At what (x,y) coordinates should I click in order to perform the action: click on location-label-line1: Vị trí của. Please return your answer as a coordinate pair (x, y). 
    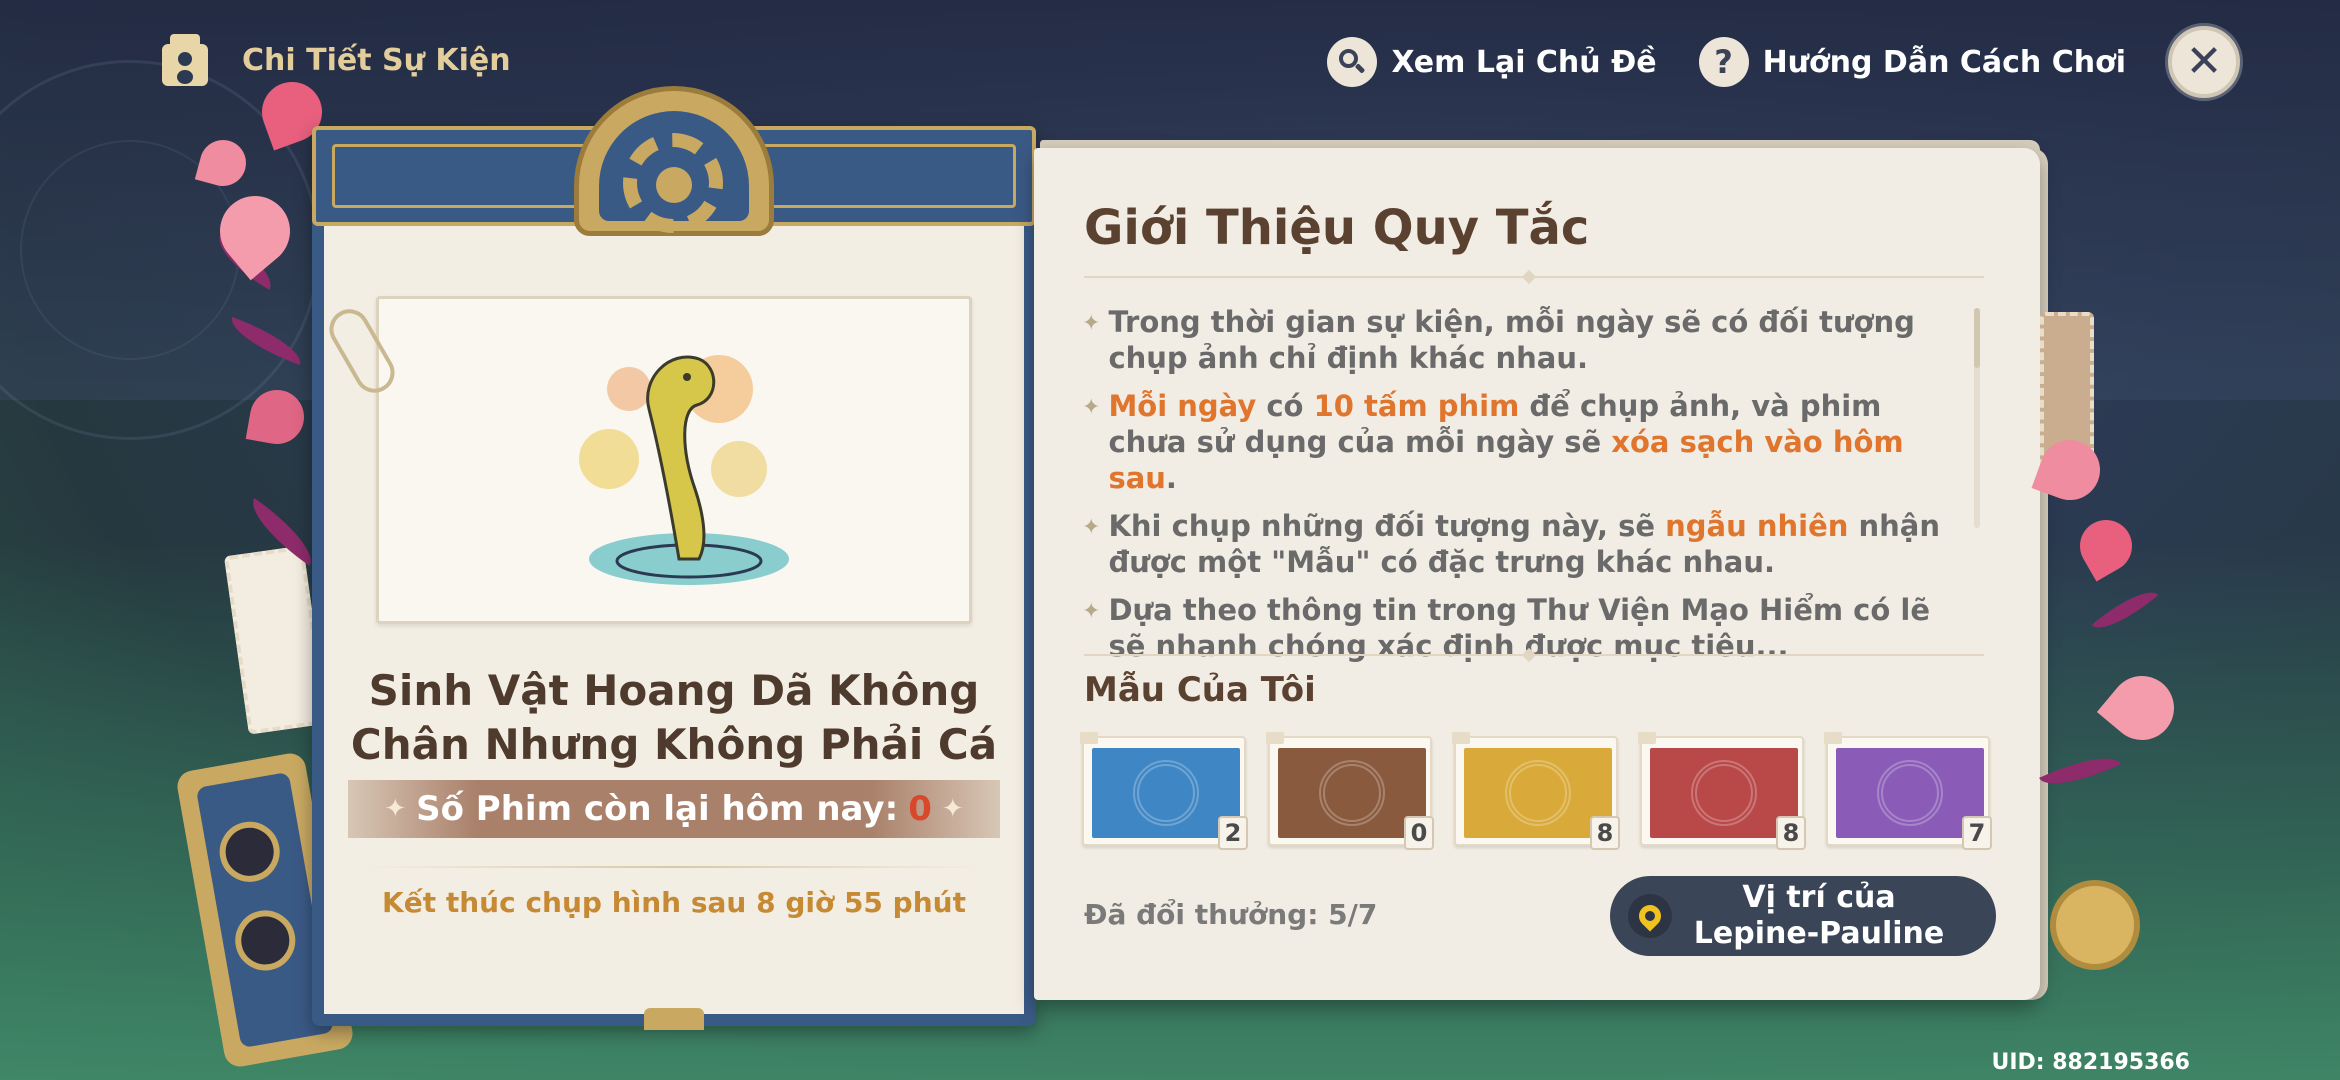
    Looking at the image, I should click on (1819, 897).